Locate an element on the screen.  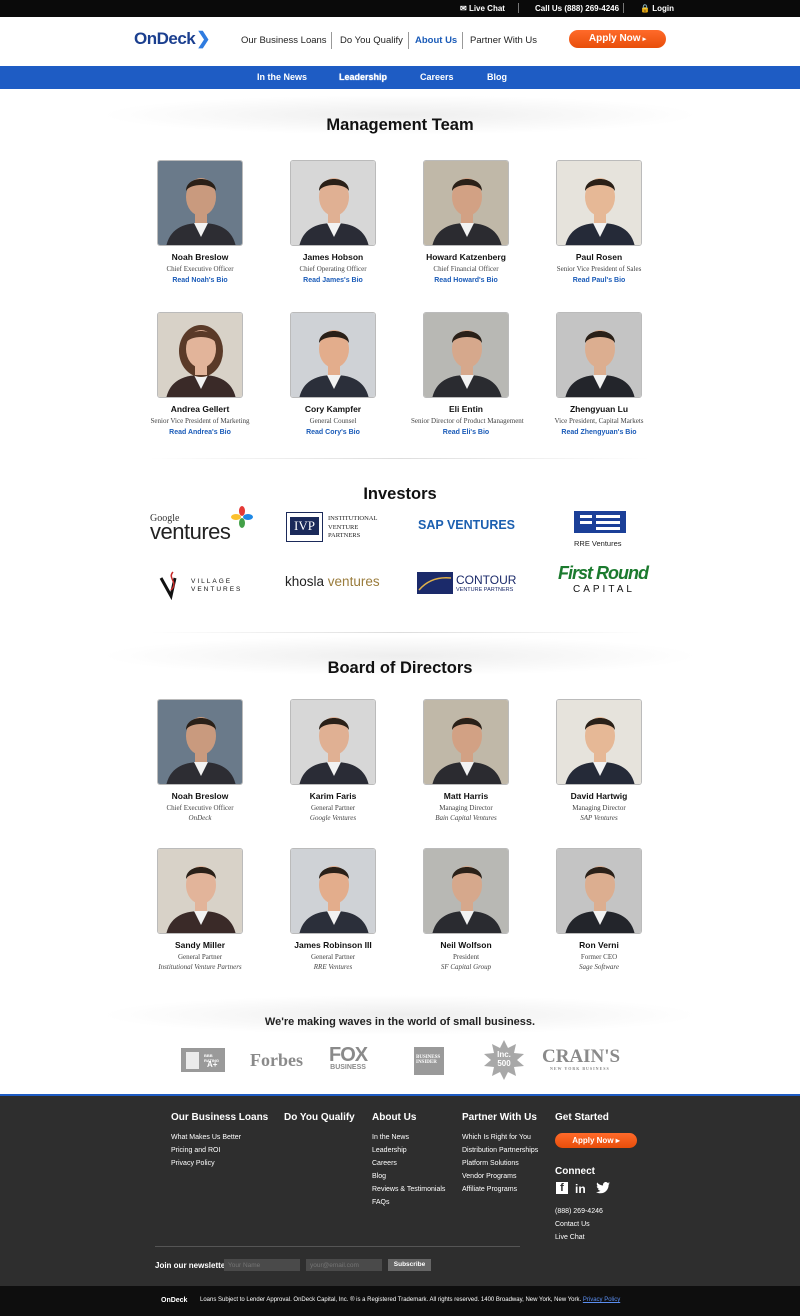
read-bio-link: Read Andrea's Bio is located at coordinates (200, 432).